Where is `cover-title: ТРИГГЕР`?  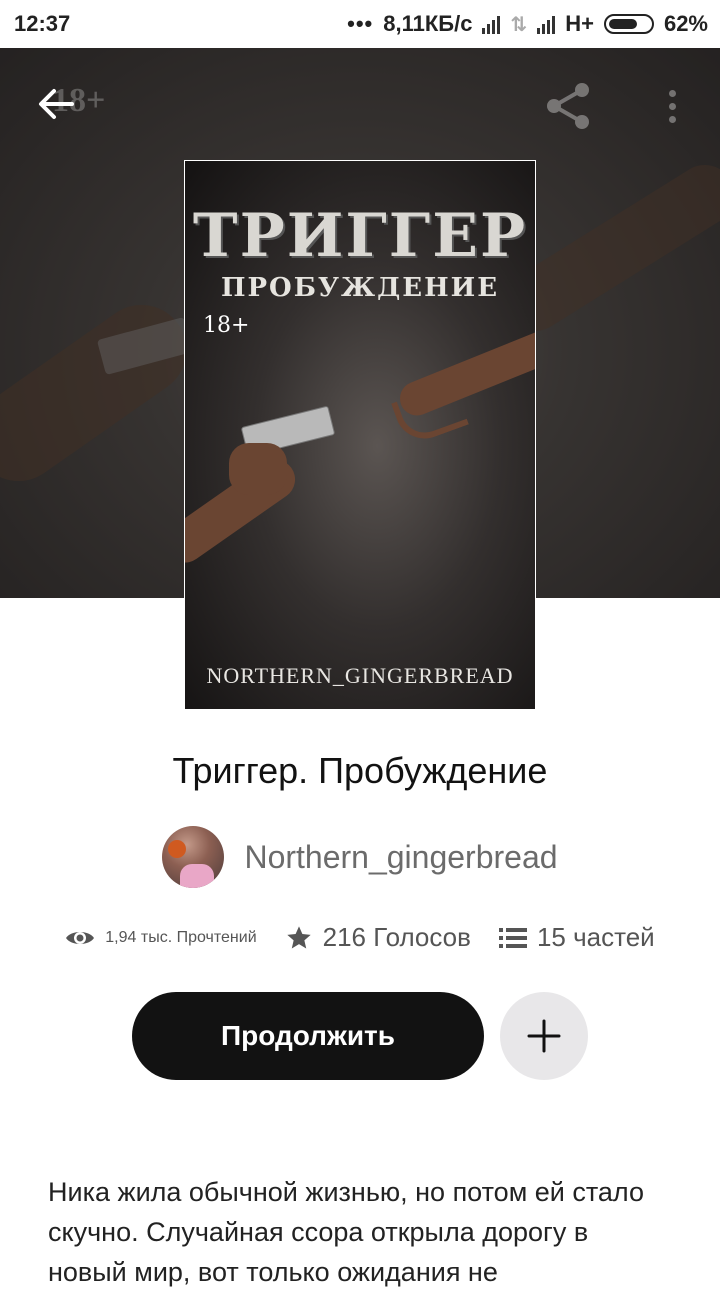
cover-title: ТРИГГЕР is located at coordinates (360, 236).